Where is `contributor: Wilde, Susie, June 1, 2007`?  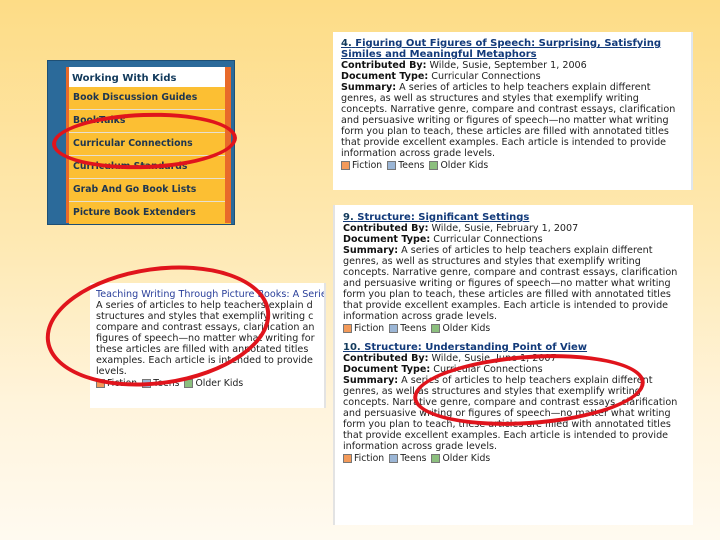 contributor: Wilde, Susie, June 1, 2007 is located at coordinates (494, 358).